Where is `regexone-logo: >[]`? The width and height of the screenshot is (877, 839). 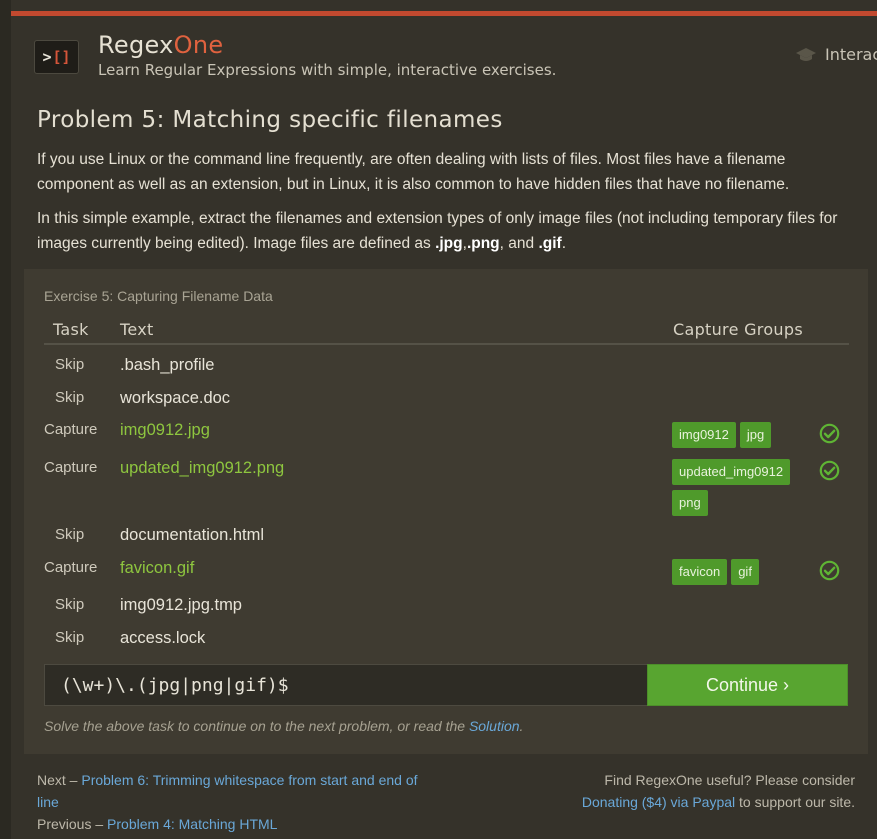 regexone-logo: >[] is located at coordinates (56, 57).